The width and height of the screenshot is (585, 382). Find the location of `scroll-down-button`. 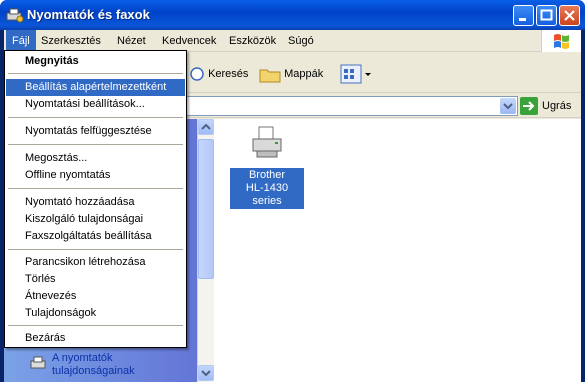

scroll-down-button is located at coordinates (206, 373).